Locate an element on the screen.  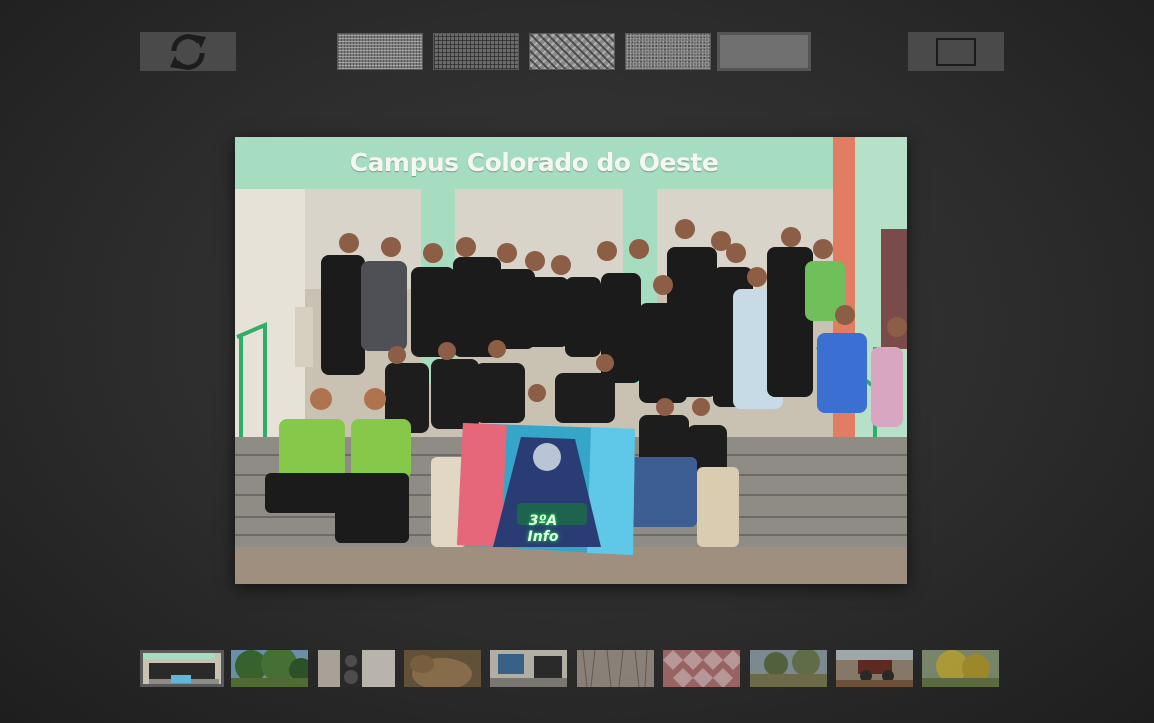
thumbnail-animal is located at coordinates (442, 668).